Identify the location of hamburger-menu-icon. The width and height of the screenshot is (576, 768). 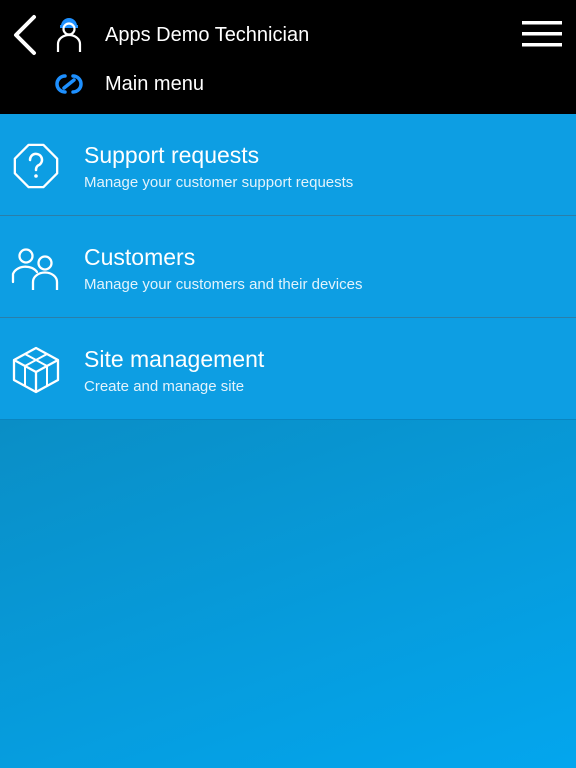
(542, 34).